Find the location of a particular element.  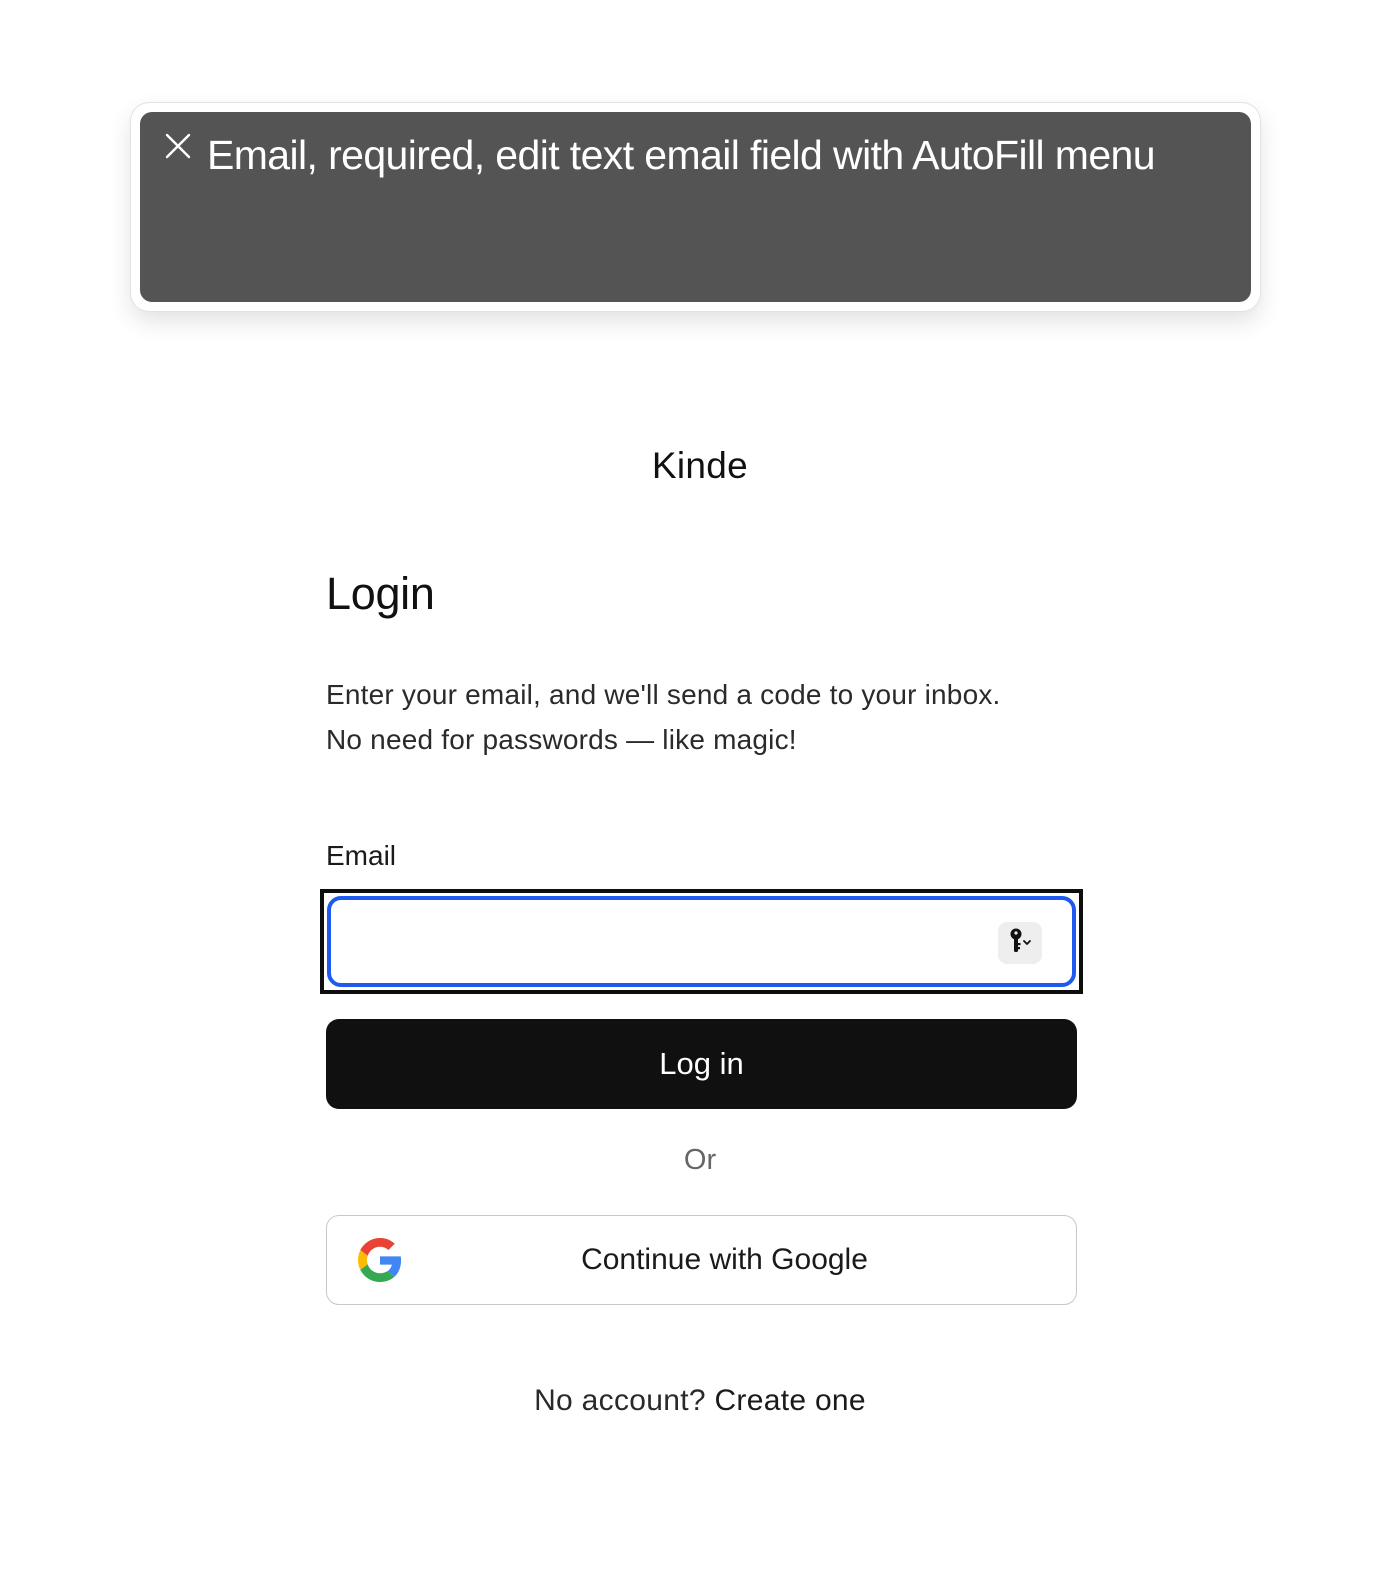

continue-with-google-button: Continue with Google is located at coordinates (701, 1260).